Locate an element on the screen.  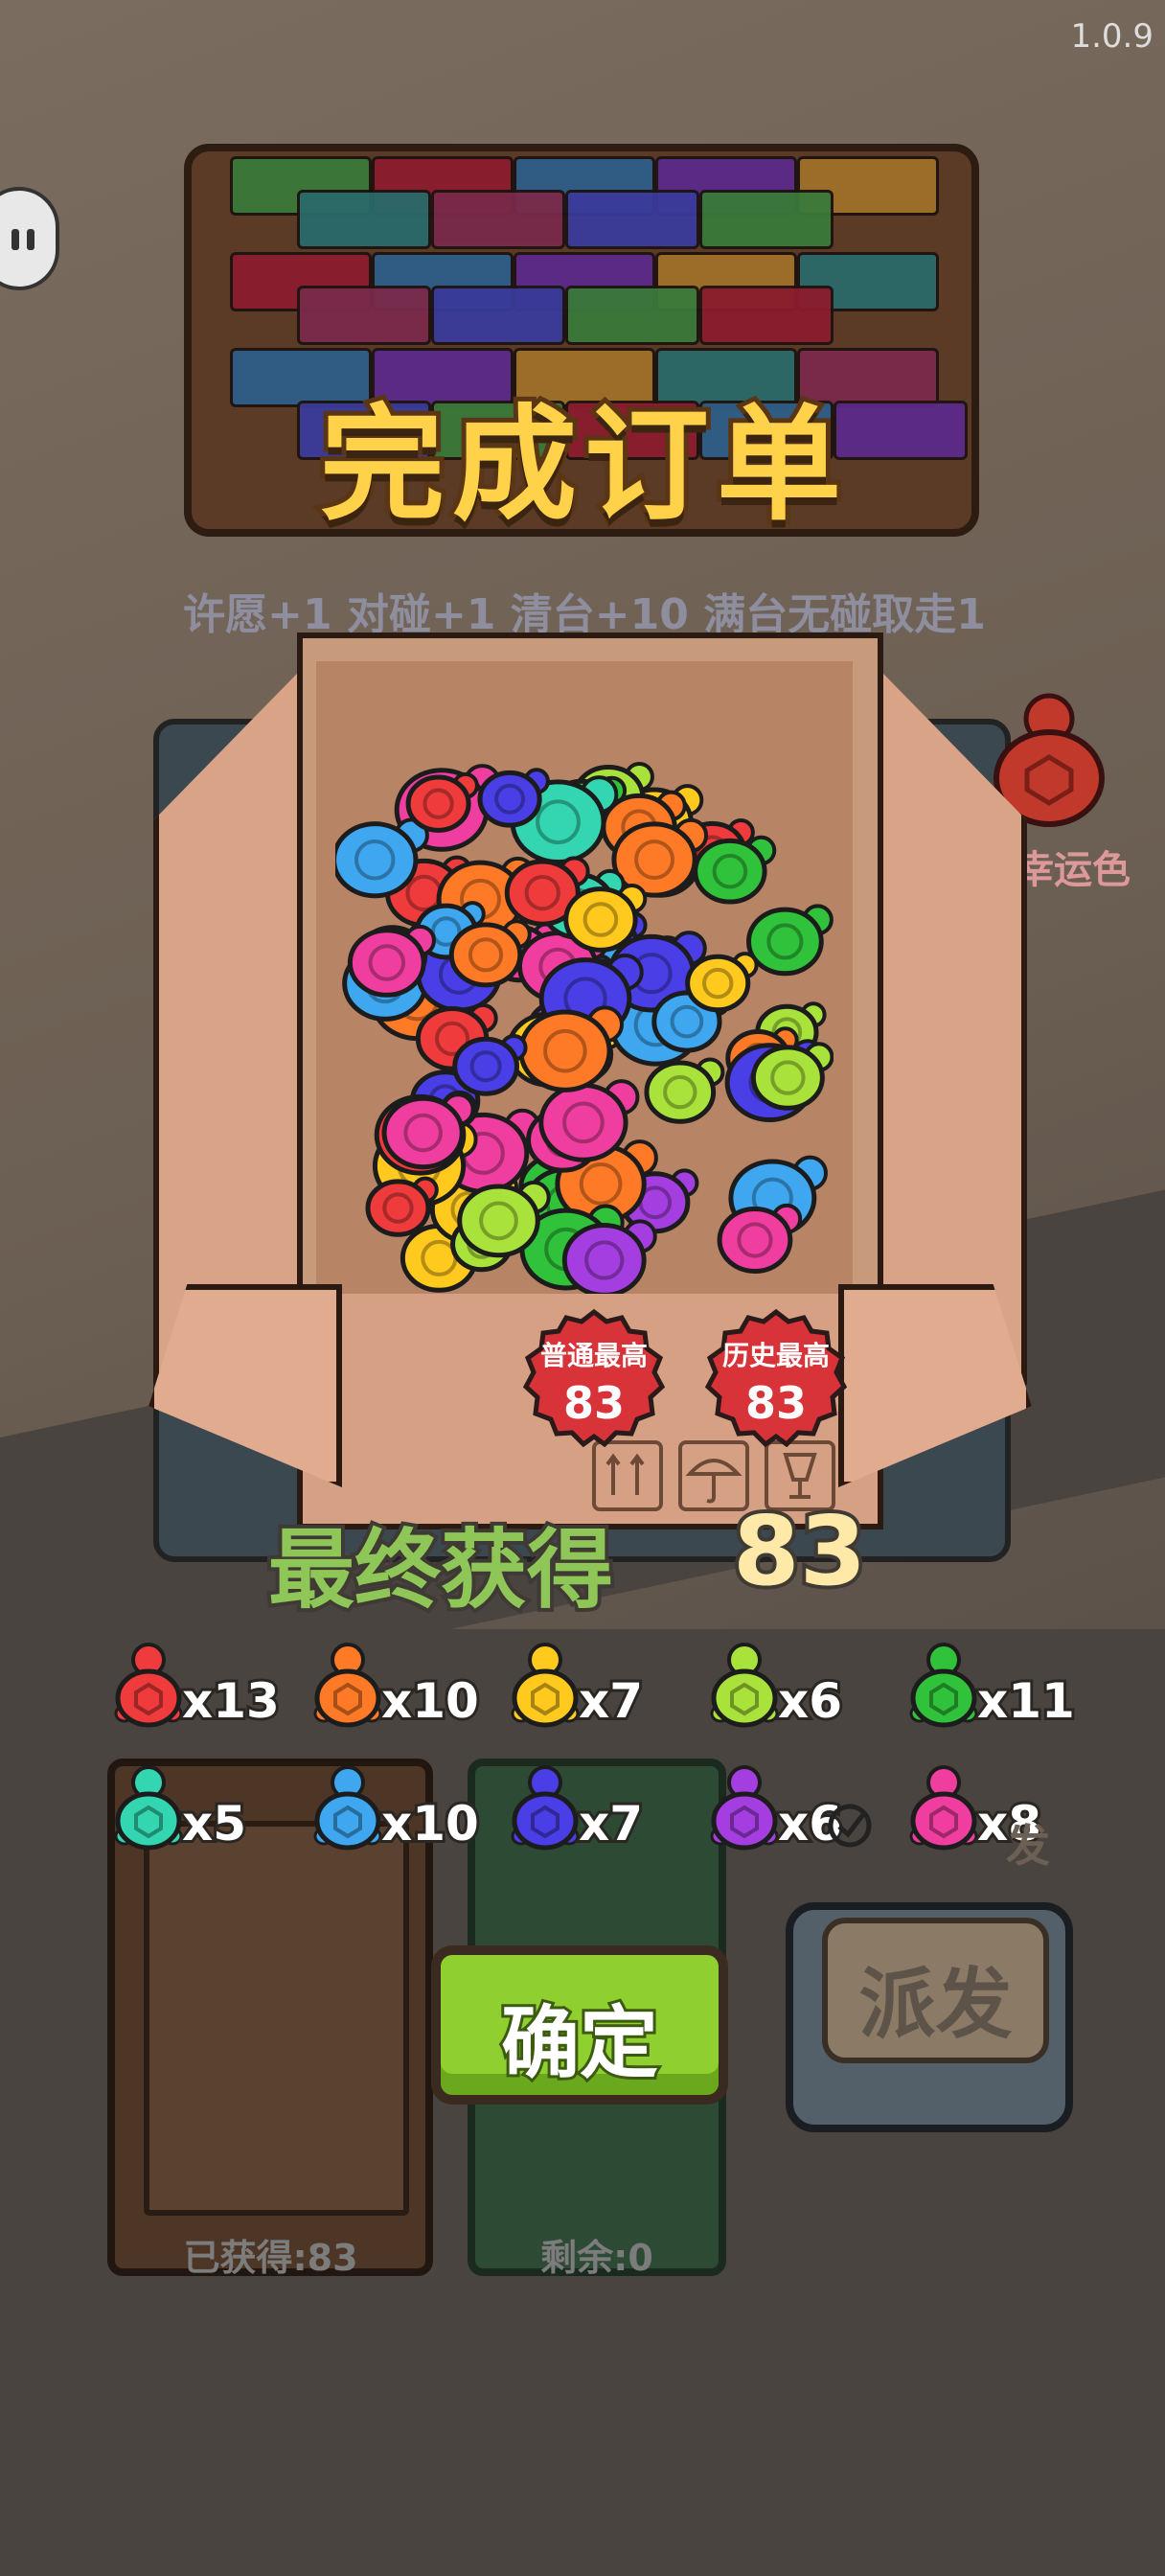
green-turtle-icon is located at coordinates (943, 1685).